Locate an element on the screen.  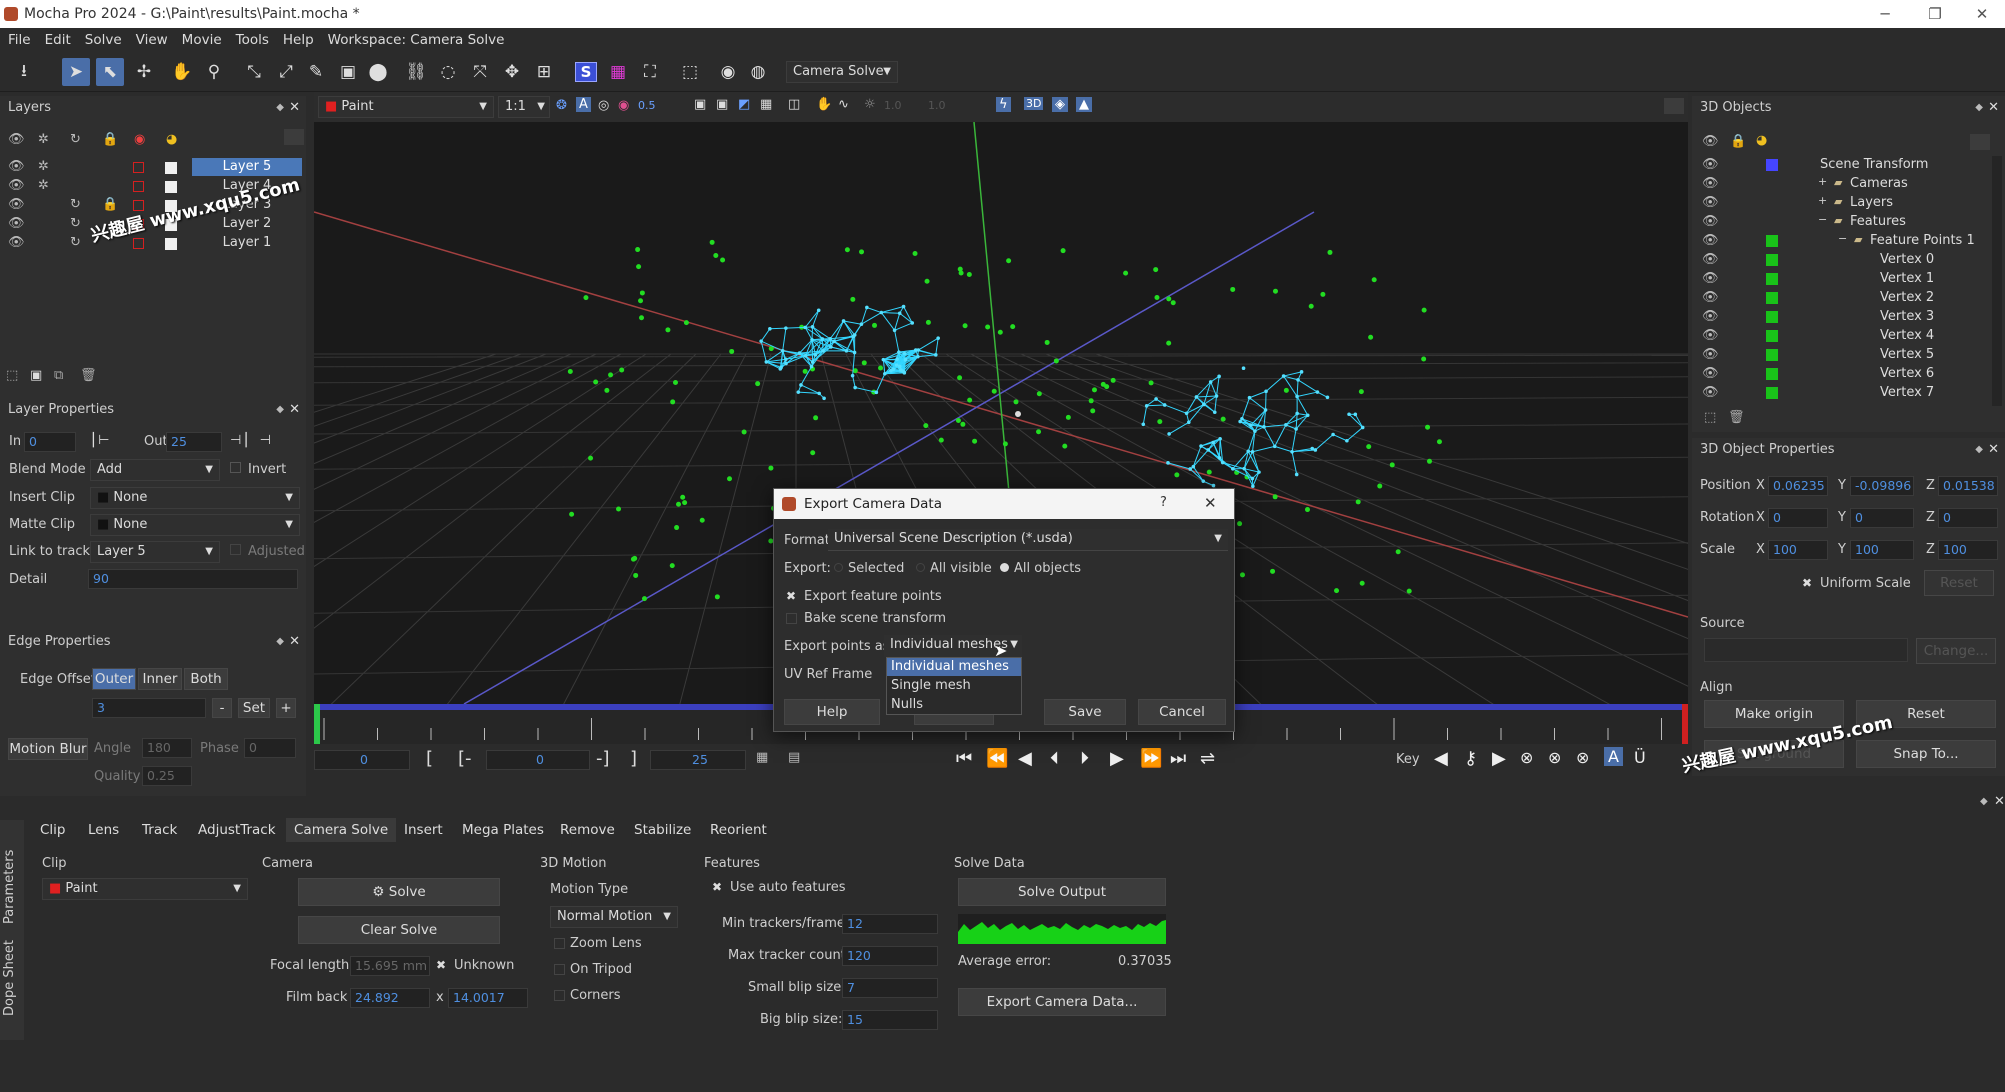
tree-row: 👁 Vertex 0 is located at coordinates (1842, 260).